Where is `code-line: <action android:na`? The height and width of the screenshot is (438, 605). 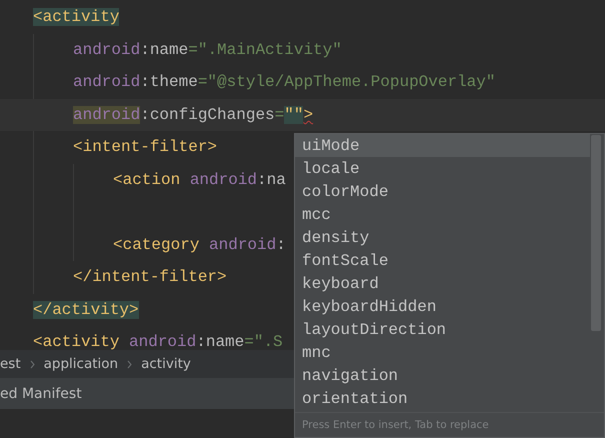
code-line: <action android:na is located at coordinates (199, 180).